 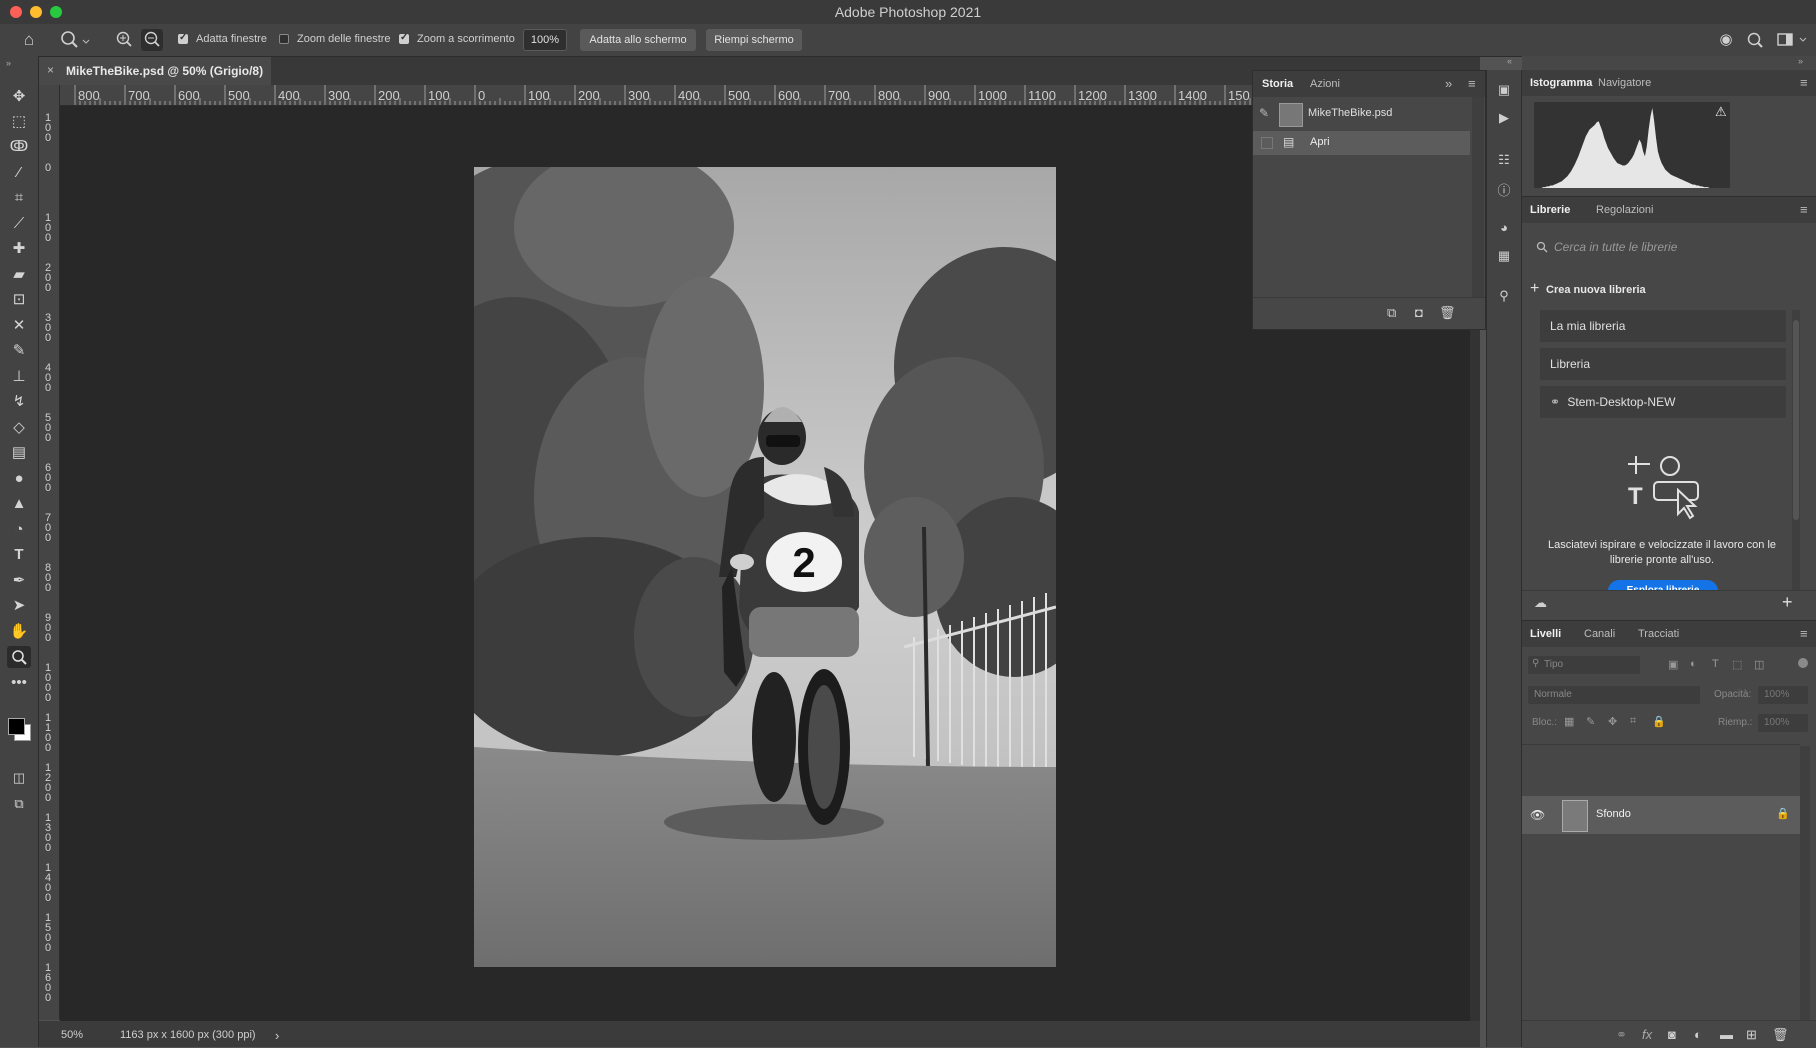 I want to click on lock-artboard-icon: ⌗, so click(x=1633, y=721).